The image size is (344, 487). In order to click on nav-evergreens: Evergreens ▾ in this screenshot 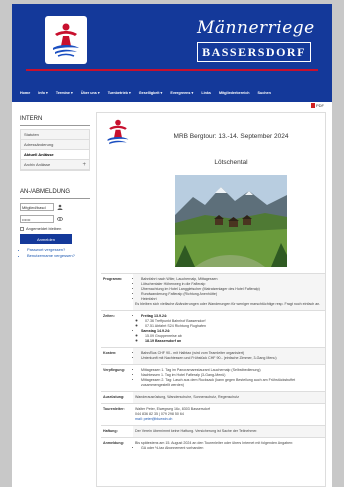, I will do `click(181, 93)`.